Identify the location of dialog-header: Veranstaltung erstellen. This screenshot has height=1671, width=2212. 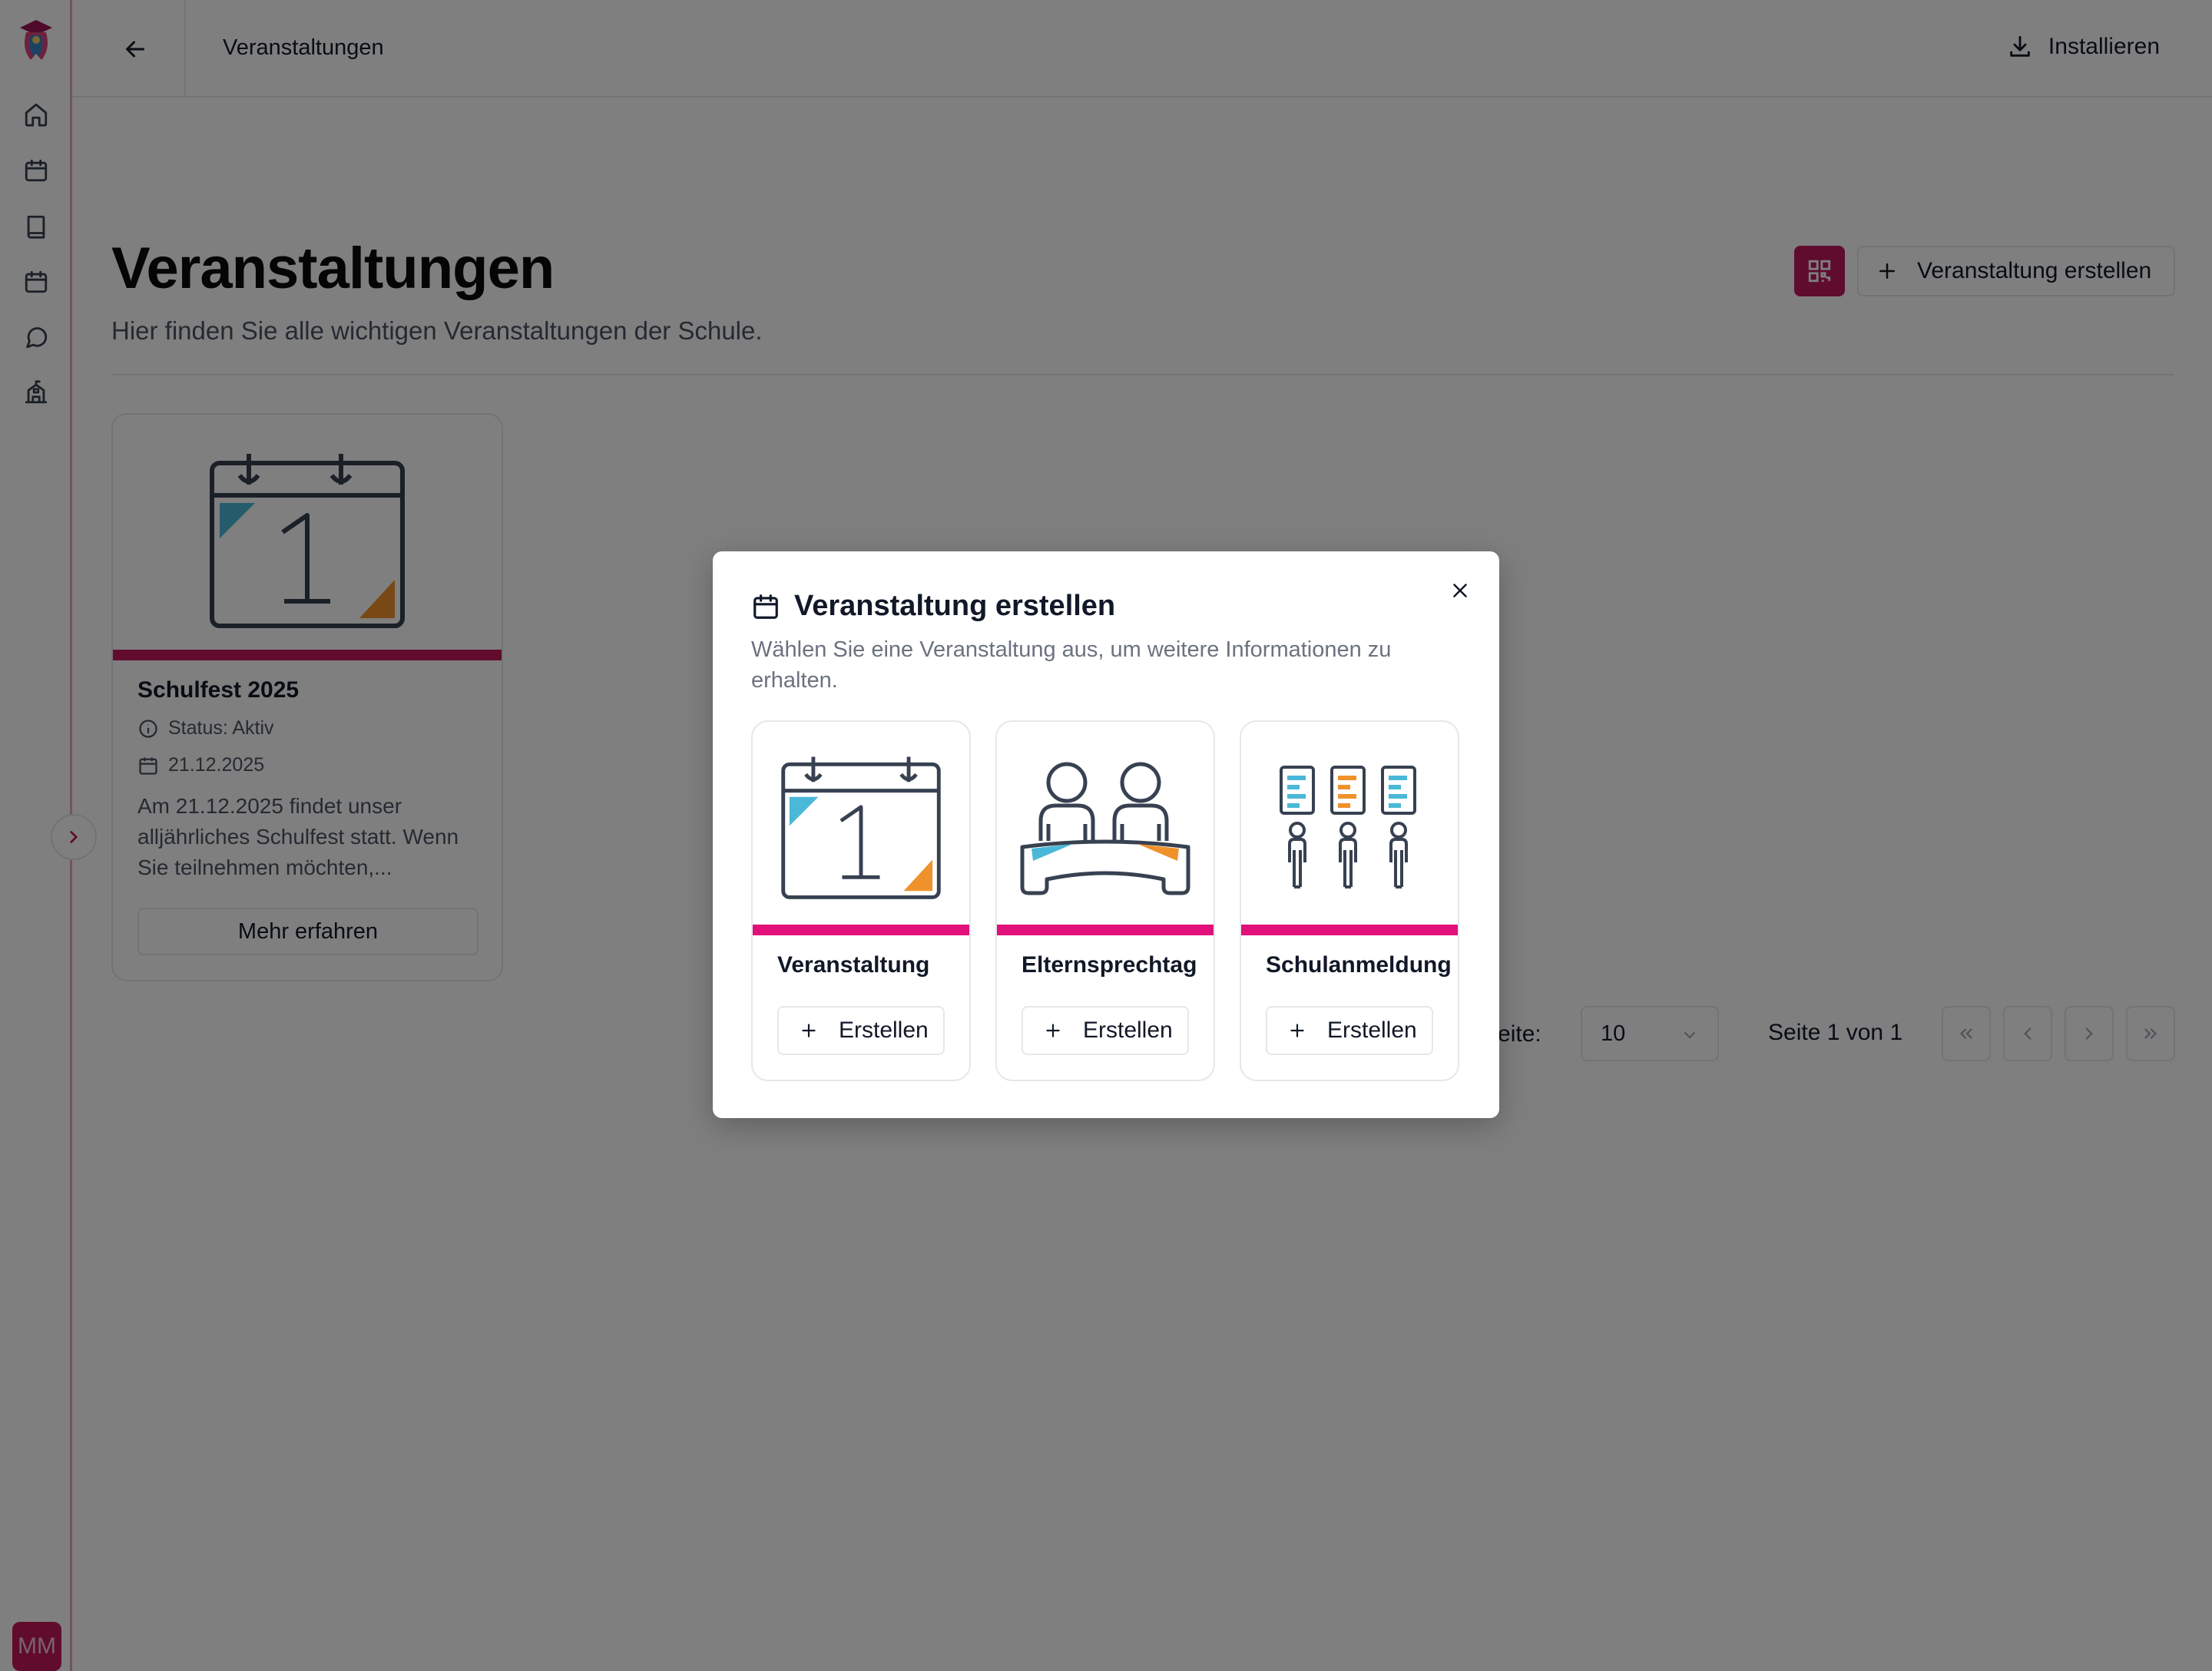
(933, 606).